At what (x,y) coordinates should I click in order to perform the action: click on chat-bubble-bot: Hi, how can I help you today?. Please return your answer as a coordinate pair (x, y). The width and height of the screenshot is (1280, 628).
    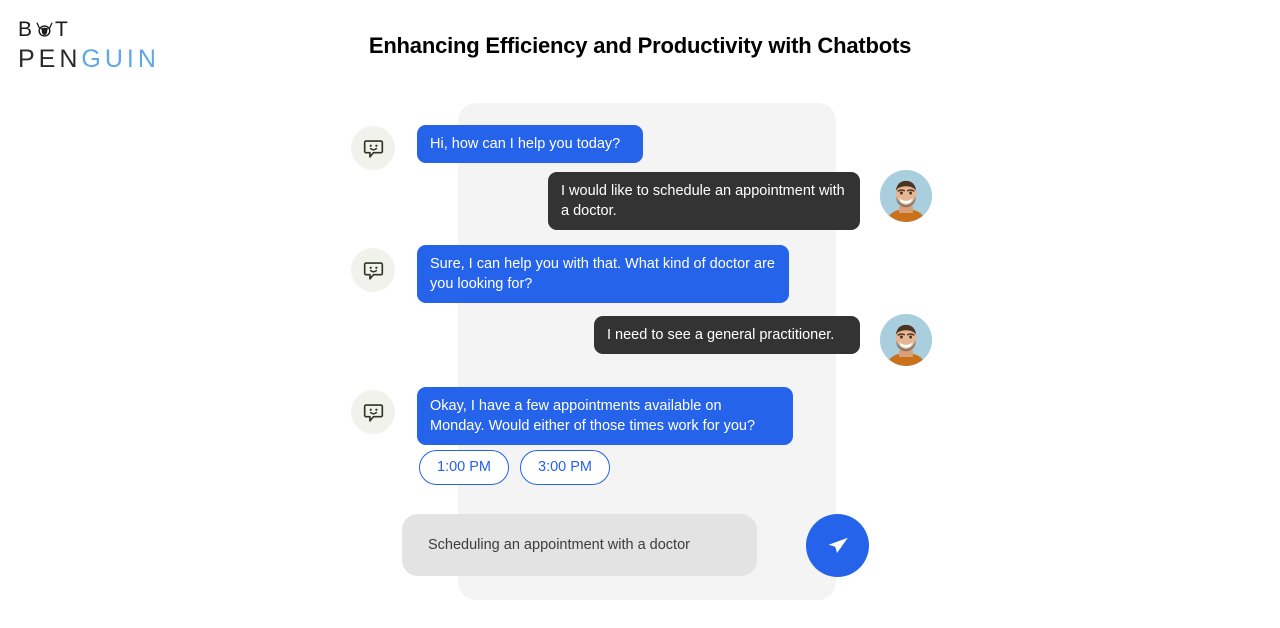
    Looking at the image, I should click on (530, 144).